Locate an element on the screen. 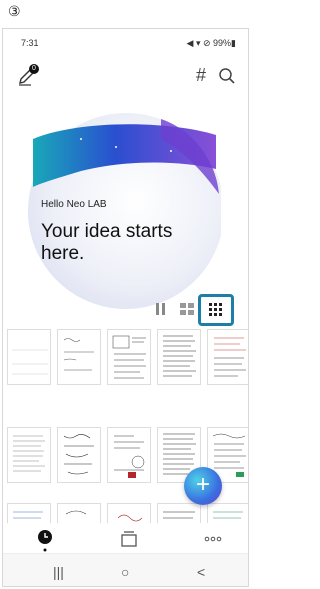 The image size is (320, 589). search-button is located at coordinates (227, 76).